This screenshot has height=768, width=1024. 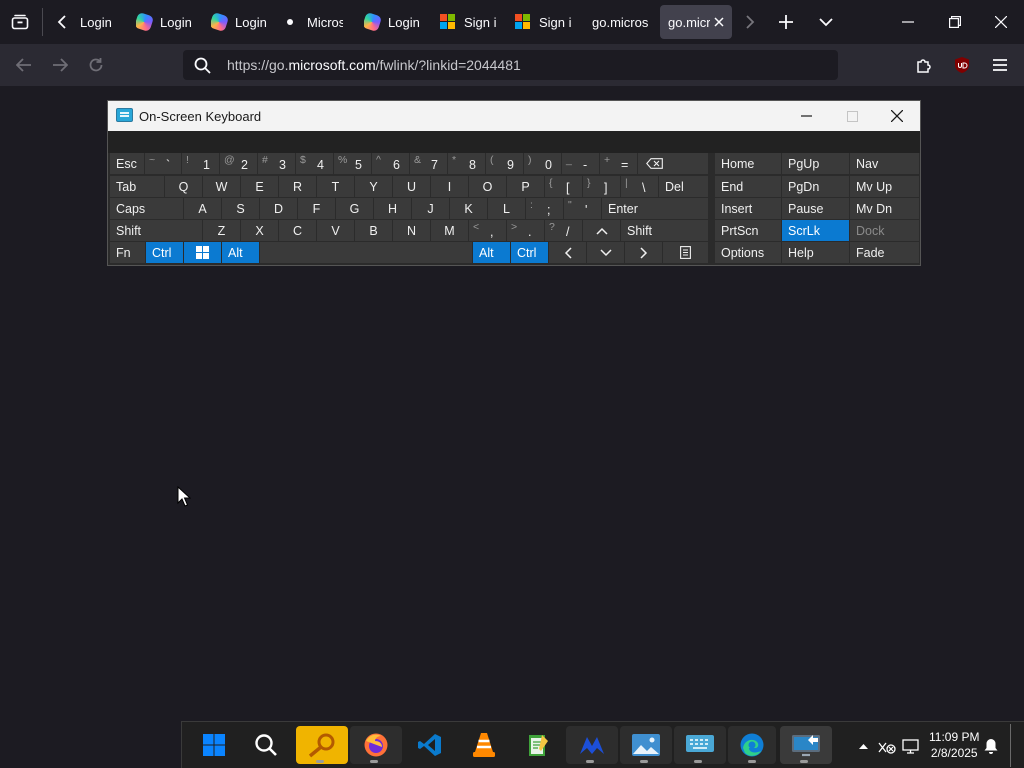 I want to click on key-k: K, so click(x=468, y=208).